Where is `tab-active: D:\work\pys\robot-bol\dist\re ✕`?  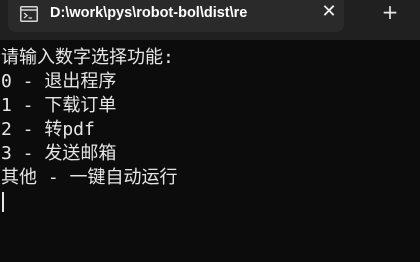 tab-active: D:\work\pys\robot-bol\dist\re ✕ is located at coordinates (176, 16).